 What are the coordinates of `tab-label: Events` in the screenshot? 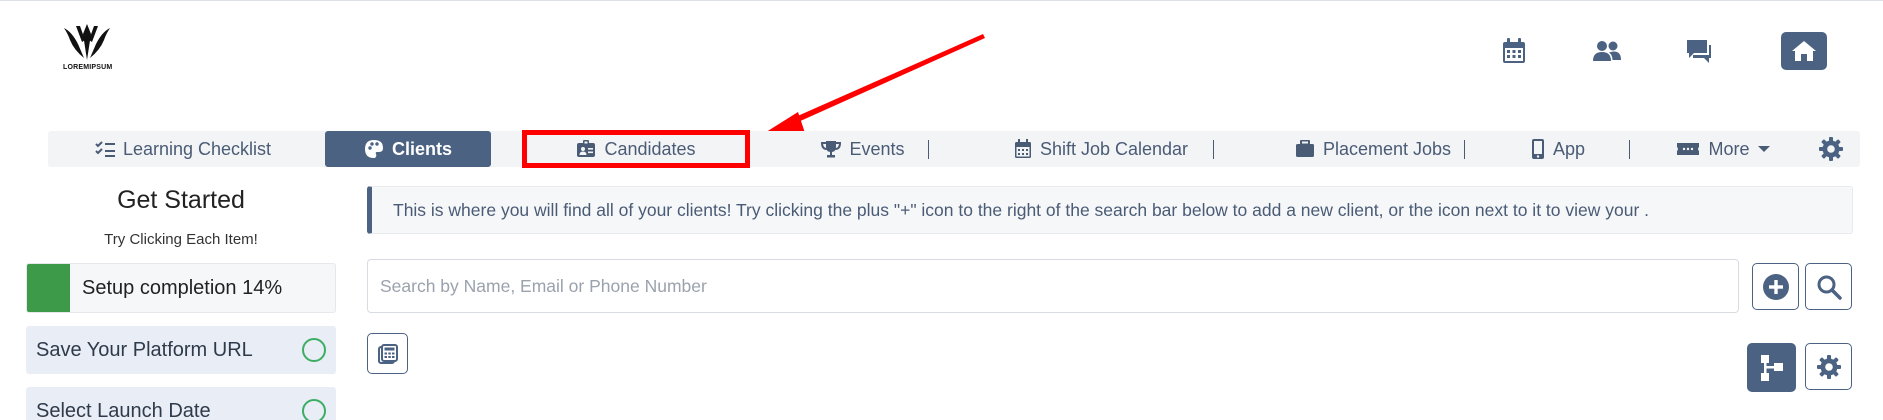 It's located at (877, 148).